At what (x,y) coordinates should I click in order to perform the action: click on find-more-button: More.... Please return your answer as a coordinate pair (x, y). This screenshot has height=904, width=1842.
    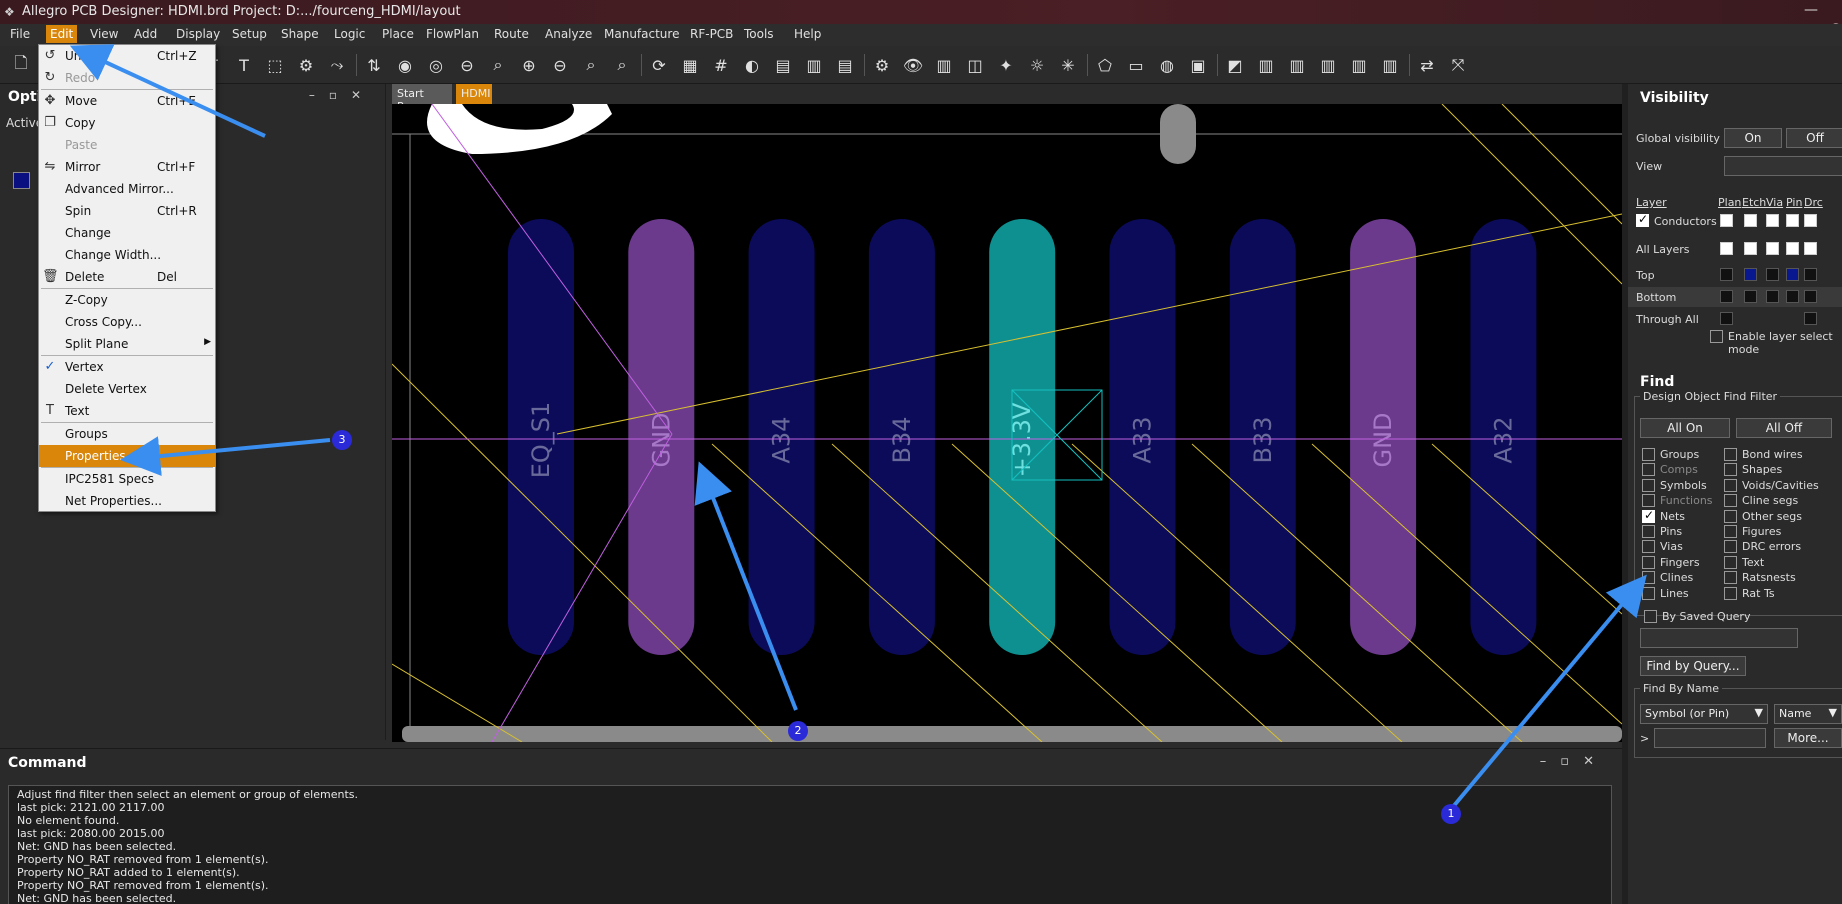
    Looking at the image, I should click on (1808, 738).